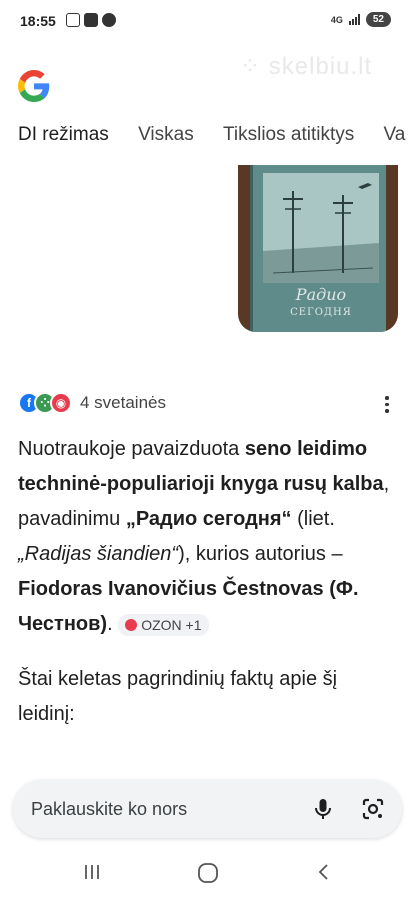  Describe the element at coordinates (395, 135) in the screenshot. I see `tab-more: Va` at that location.